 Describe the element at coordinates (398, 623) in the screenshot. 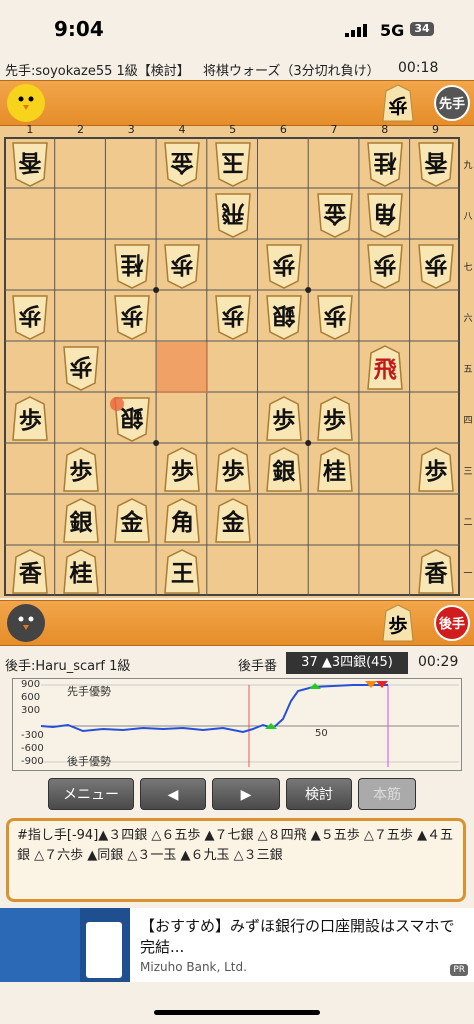

I see `gote-hand-piece: 歩` at that location.